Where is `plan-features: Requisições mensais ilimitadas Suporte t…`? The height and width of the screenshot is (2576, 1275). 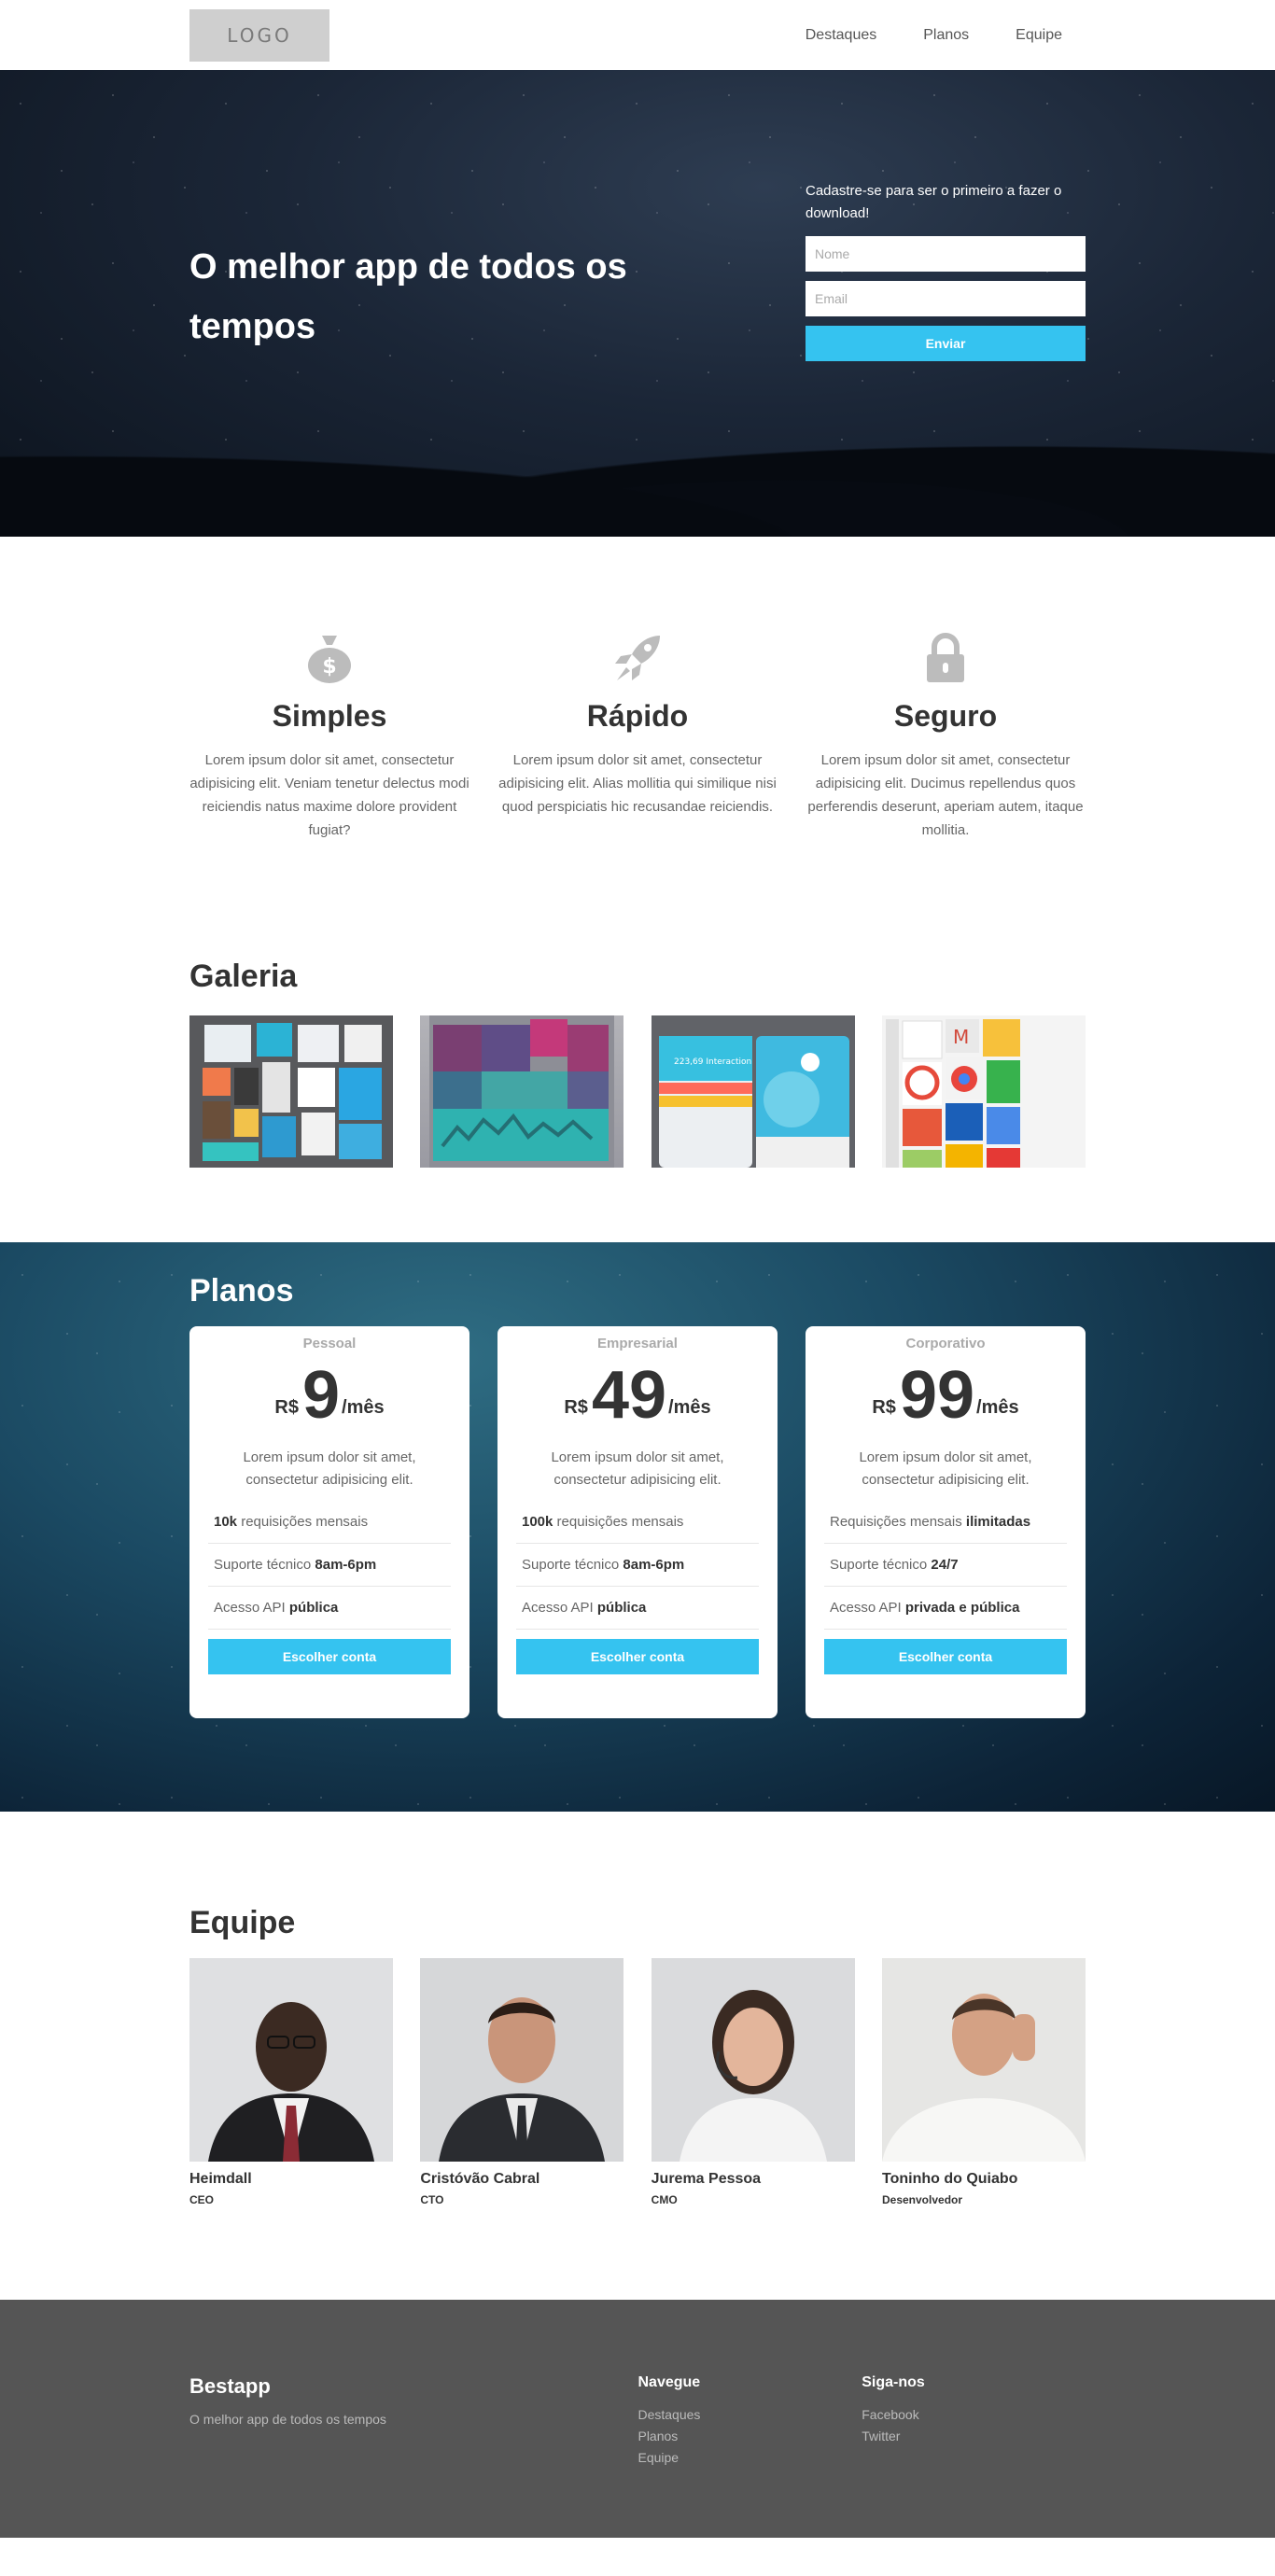 plan-features: Requisições mensais ilimitadas Suporte t… is located at coordinates (945, 1565).